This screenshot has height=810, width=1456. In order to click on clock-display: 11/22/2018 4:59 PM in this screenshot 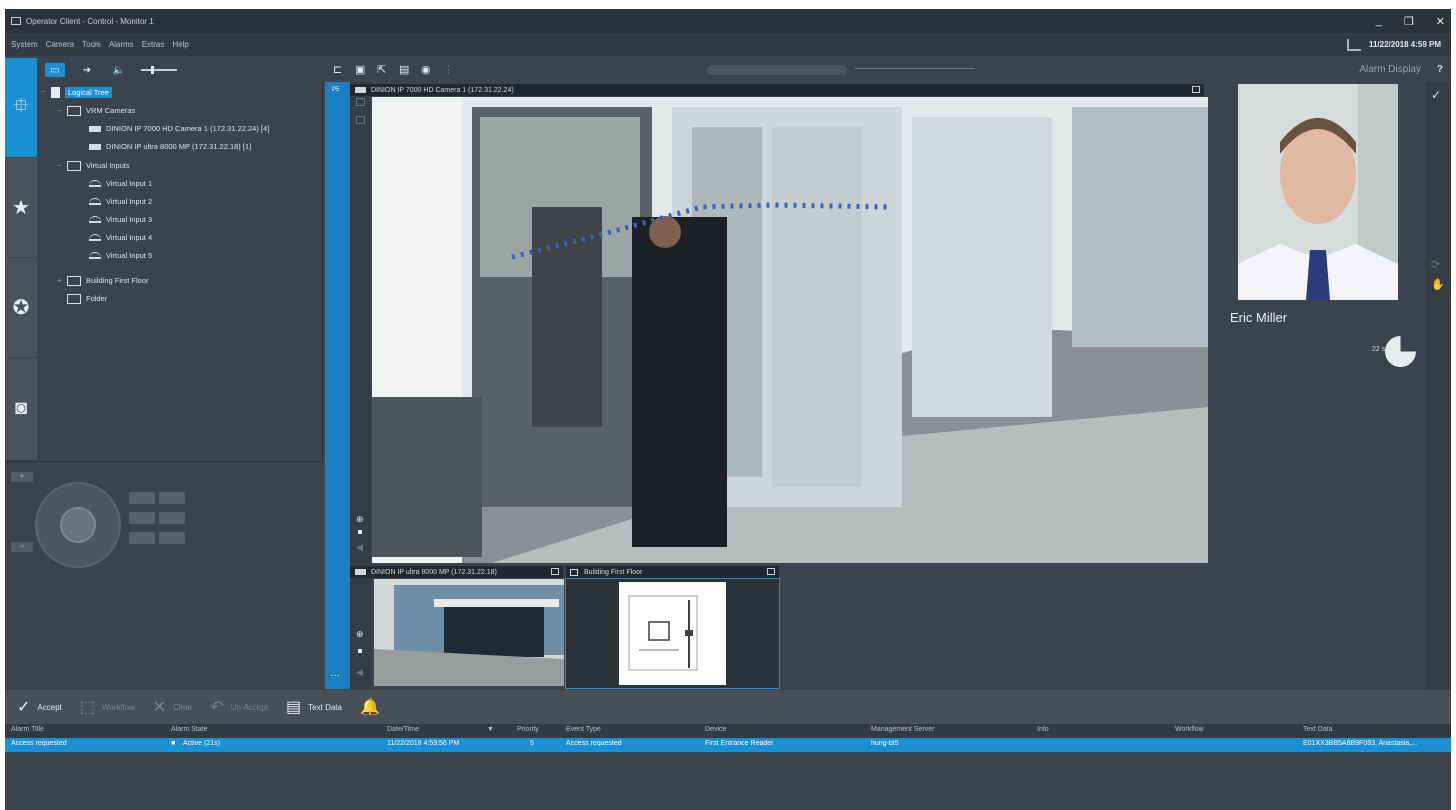, I will do `click(1404, 44)`.